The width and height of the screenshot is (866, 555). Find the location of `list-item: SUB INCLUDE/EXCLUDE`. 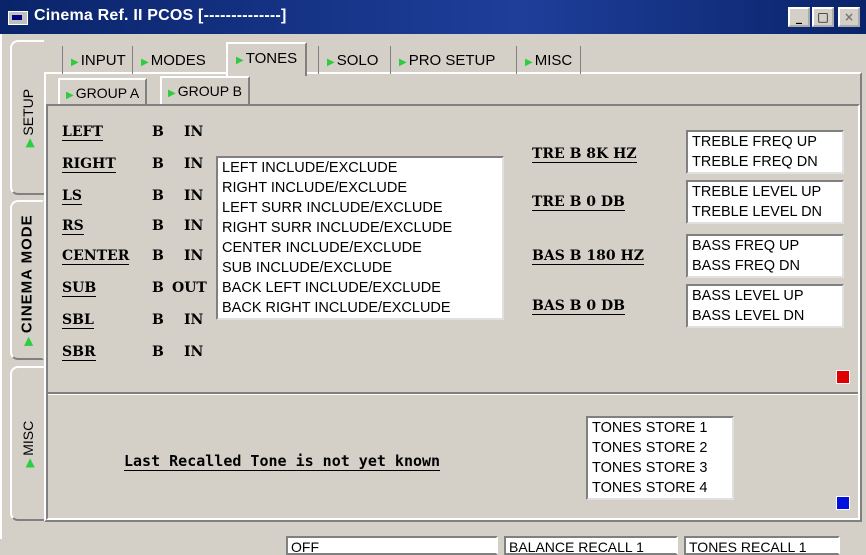

list-item: SUB INCLUDE/EXCLUDE is located at coordinates (360, 268).